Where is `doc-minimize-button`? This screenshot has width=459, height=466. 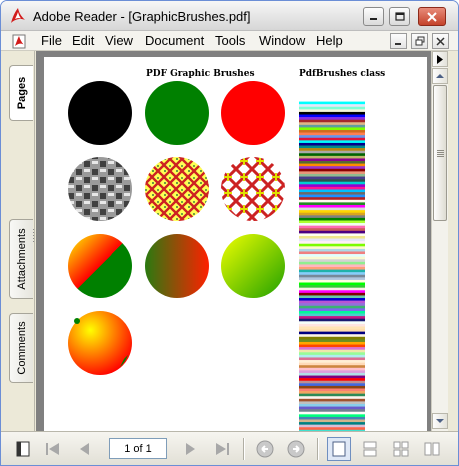 doc-minimize-button is located at coordinates (398, 41).